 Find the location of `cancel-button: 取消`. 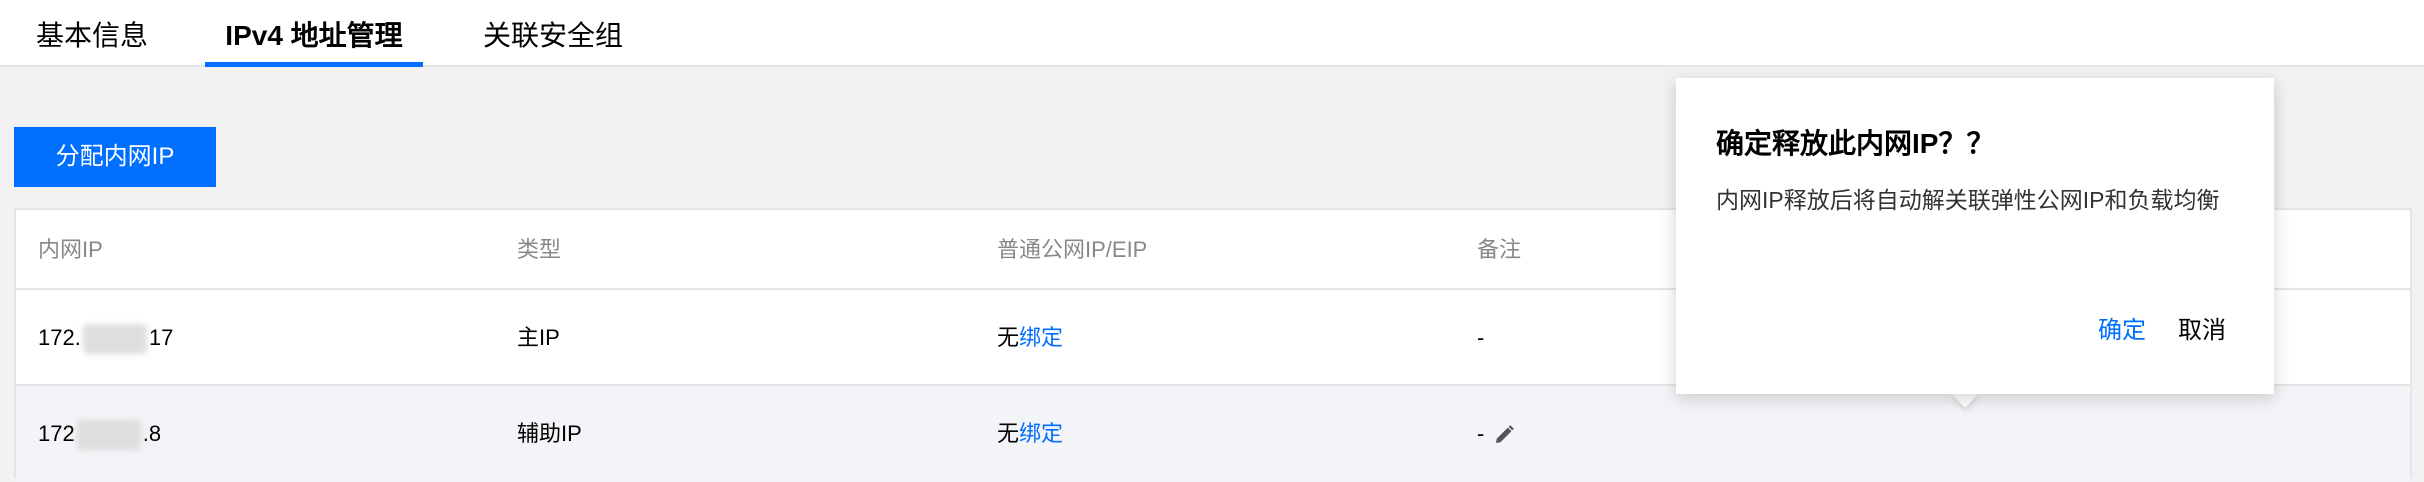

cancel-button: 取消 is located at coordinates (2202, 327).